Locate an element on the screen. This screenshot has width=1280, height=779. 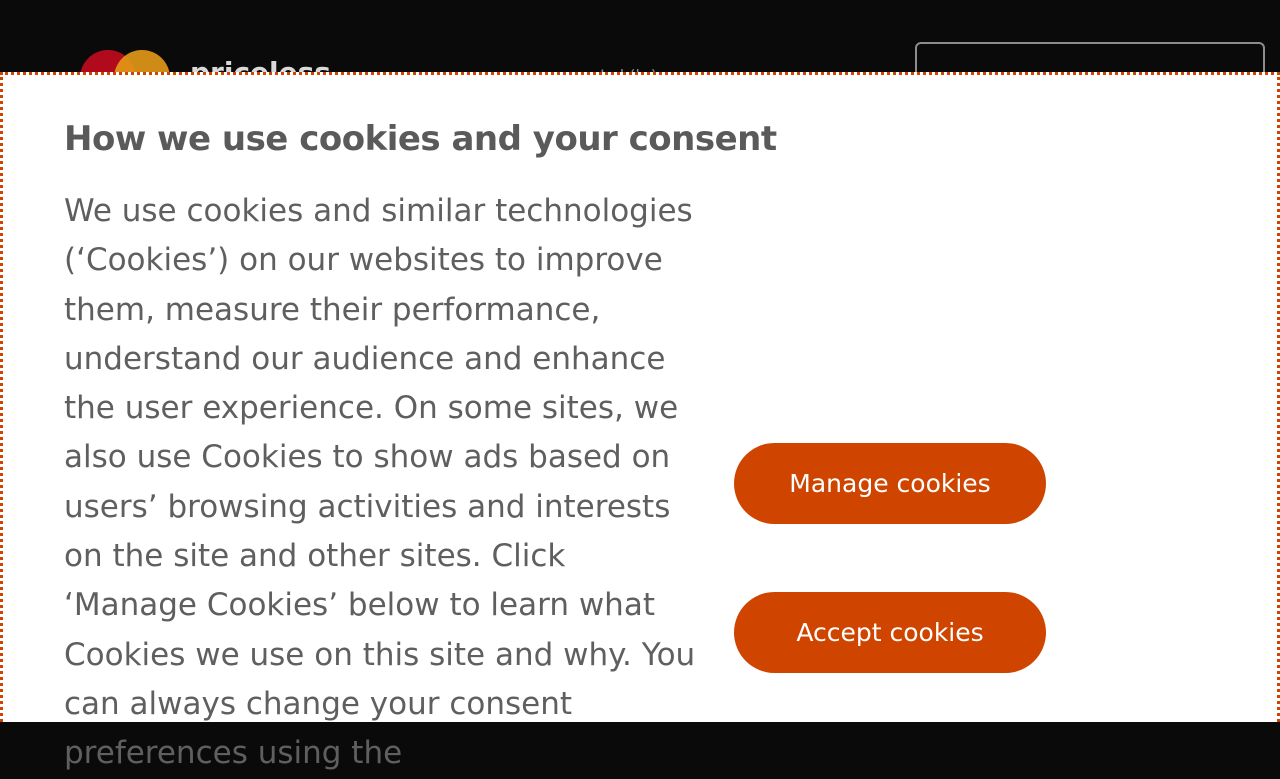
manage-cookies-button: Manage cookies is located at coordinates (890, 483).